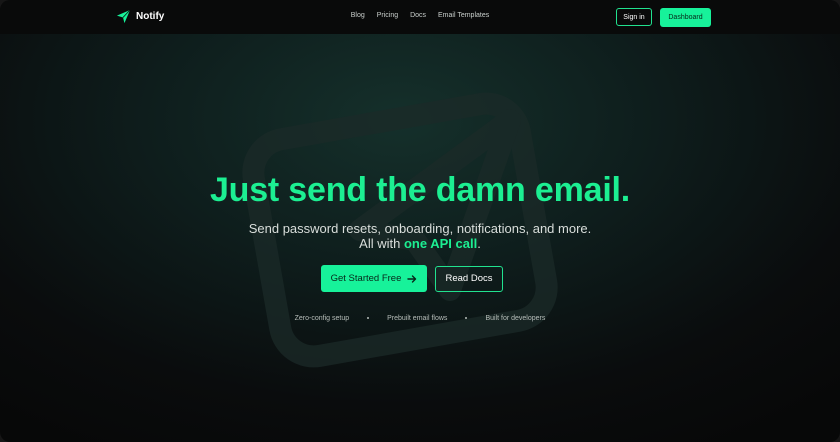  What do you see at coordinates (412, 278) in the screenshot?
I see `arrow-right-icon` at bounding box center [412, 278].